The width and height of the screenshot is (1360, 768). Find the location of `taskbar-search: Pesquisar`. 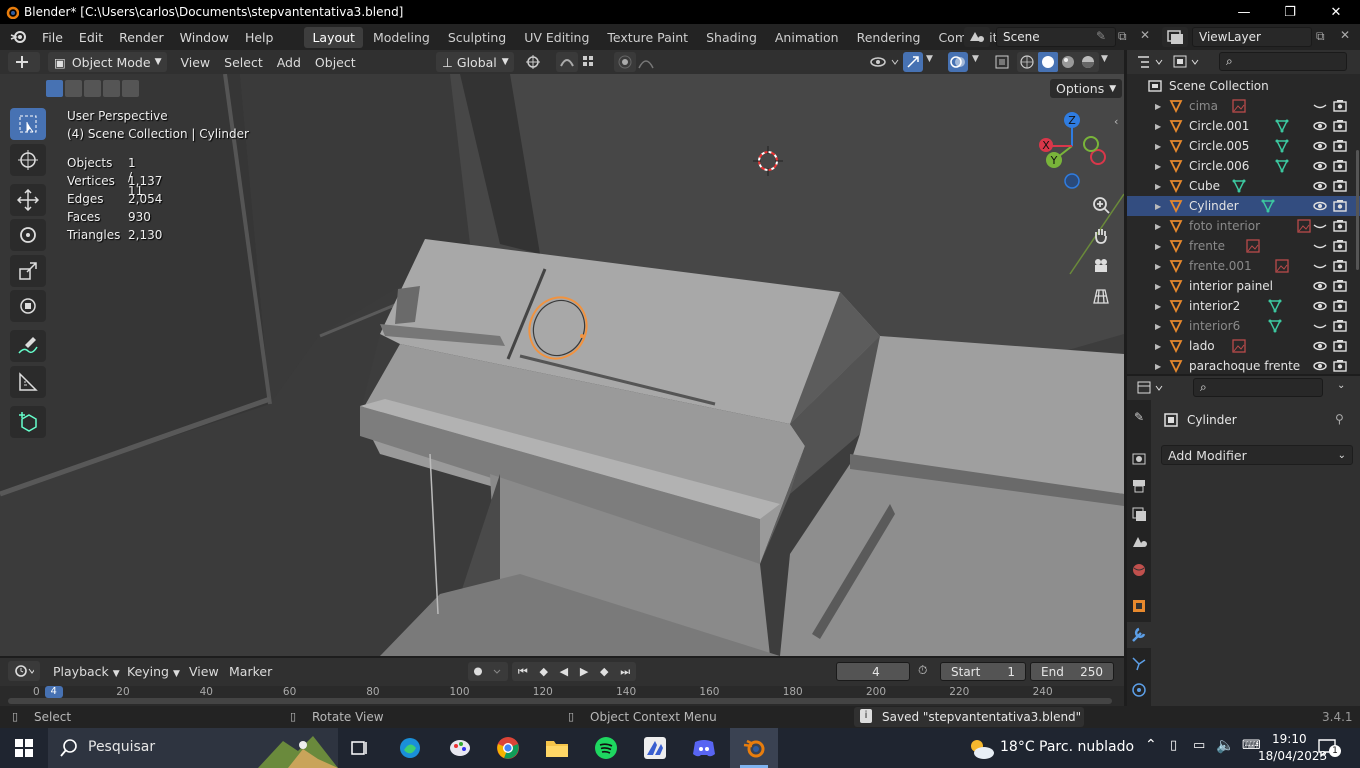

taskbar-search: Pesquisar is located at coordinates (193, 748).